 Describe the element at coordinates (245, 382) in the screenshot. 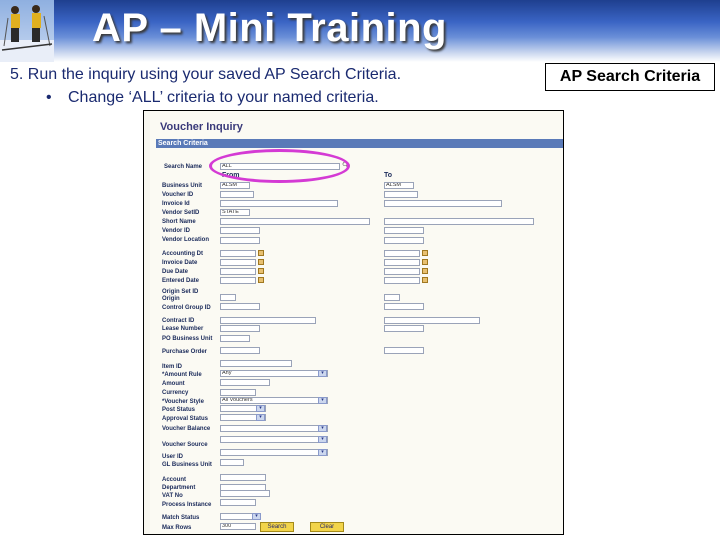

I see `amount-input` at that location.